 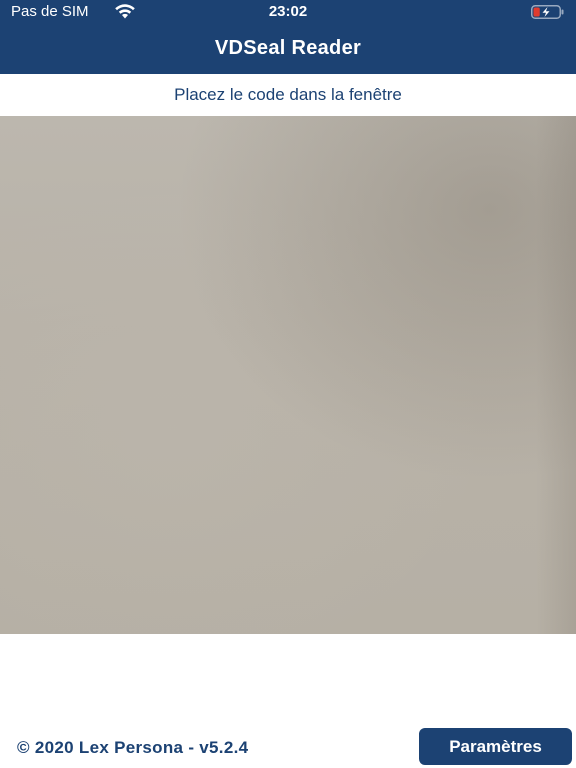 I want to click on battery-charging-icon, so click(x=547, y=12).